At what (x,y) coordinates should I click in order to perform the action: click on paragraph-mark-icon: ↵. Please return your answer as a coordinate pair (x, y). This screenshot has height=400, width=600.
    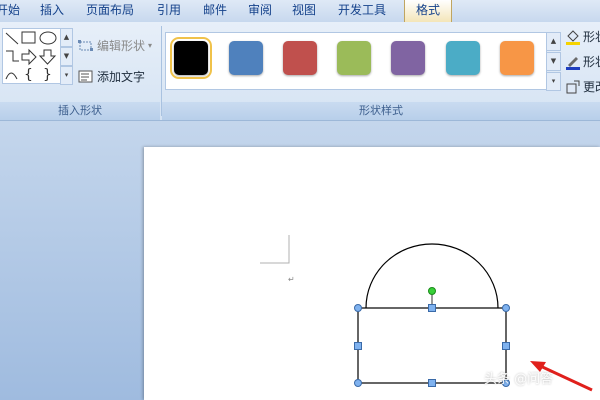
    Looking at the image, I should click on (291, 279).